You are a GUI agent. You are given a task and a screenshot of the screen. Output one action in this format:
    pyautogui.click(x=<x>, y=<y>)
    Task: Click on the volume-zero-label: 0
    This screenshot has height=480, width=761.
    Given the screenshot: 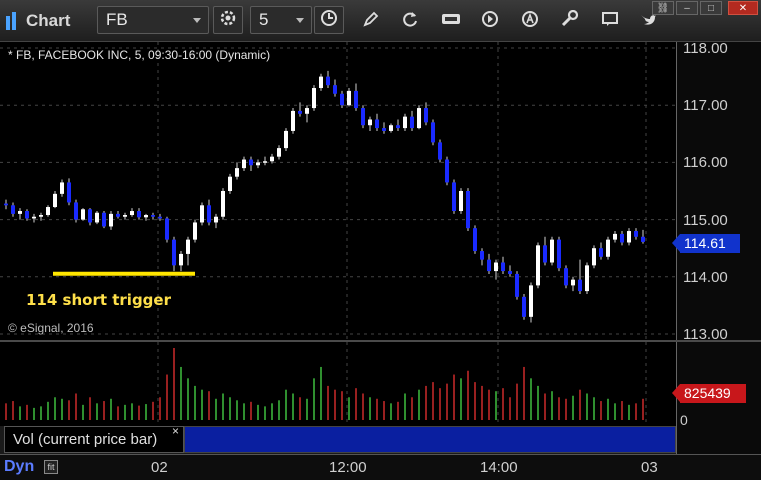 What is the action you would take?
    pyautogui.click(x=684, y=420)
    